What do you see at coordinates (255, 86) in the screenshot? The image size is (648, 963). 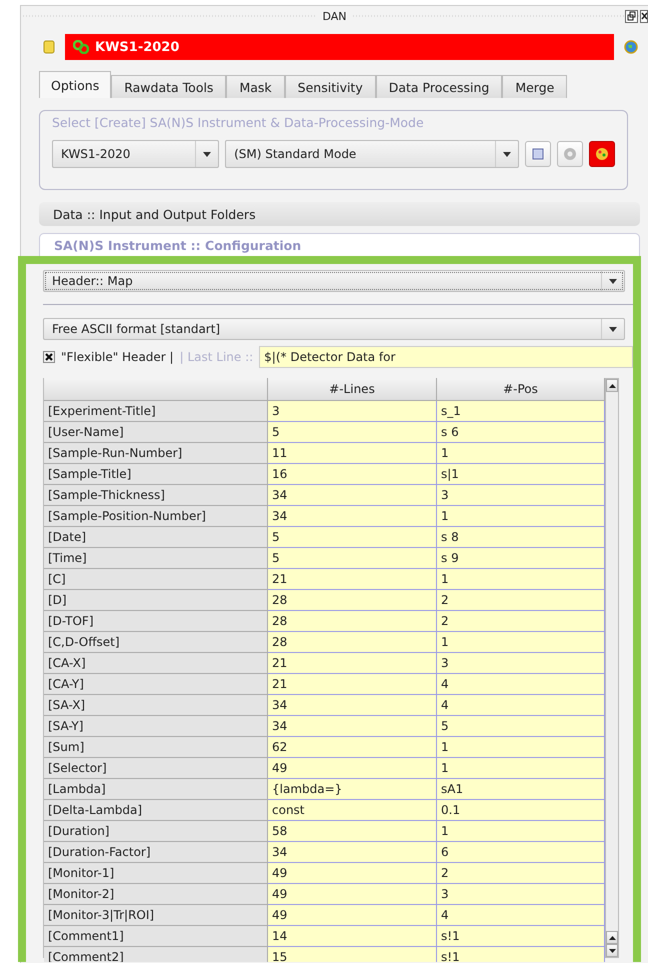 I see `tab: Mask` at bounding box center [255, 86].